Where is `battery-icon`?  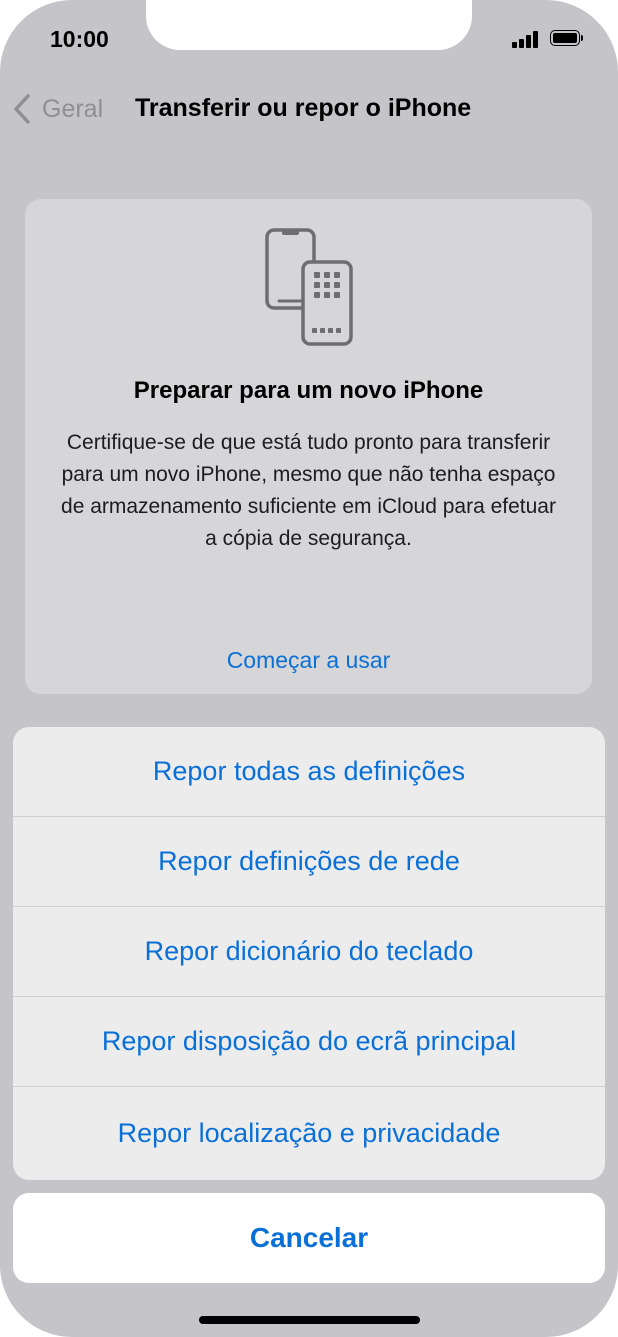 battery-icon is located at coordinates (567, 39).